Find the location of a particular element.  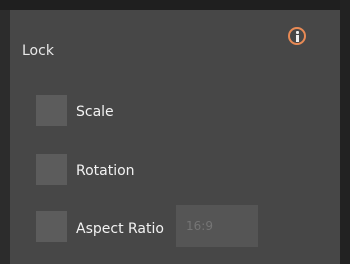

panel-right-edge is located at coordinates (345, 132).